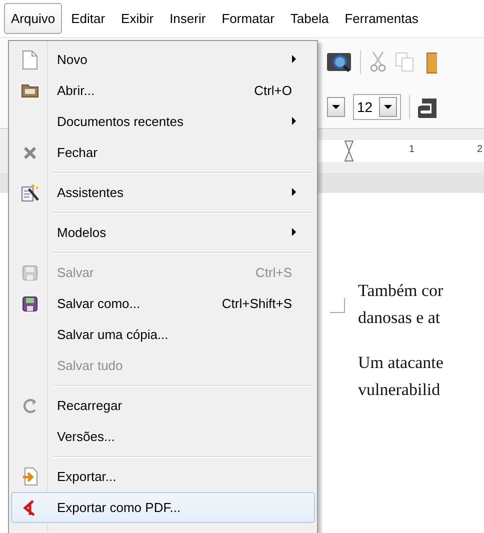 The height and width of the screenshot is (533, 484). What do you see at coordinates (336, 107) in the screenshot?
I see `dropdown-button` at bounding box center [336, 107].